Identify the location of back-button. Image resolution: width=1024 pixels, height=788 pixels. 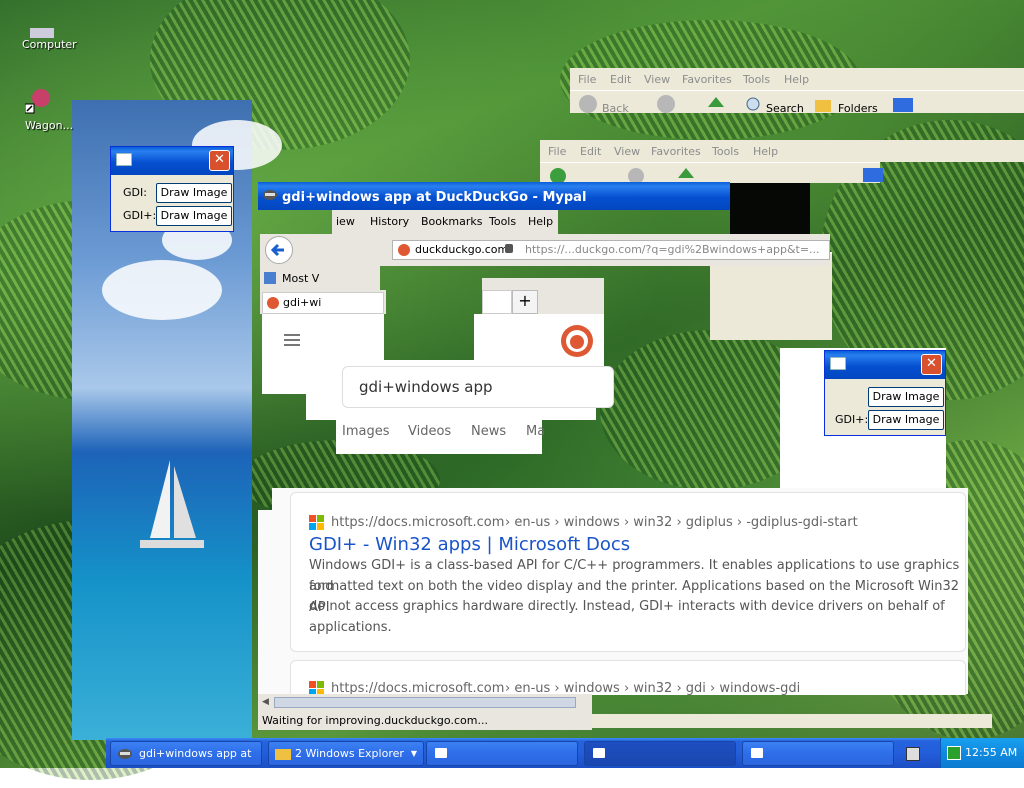
(279, 250).